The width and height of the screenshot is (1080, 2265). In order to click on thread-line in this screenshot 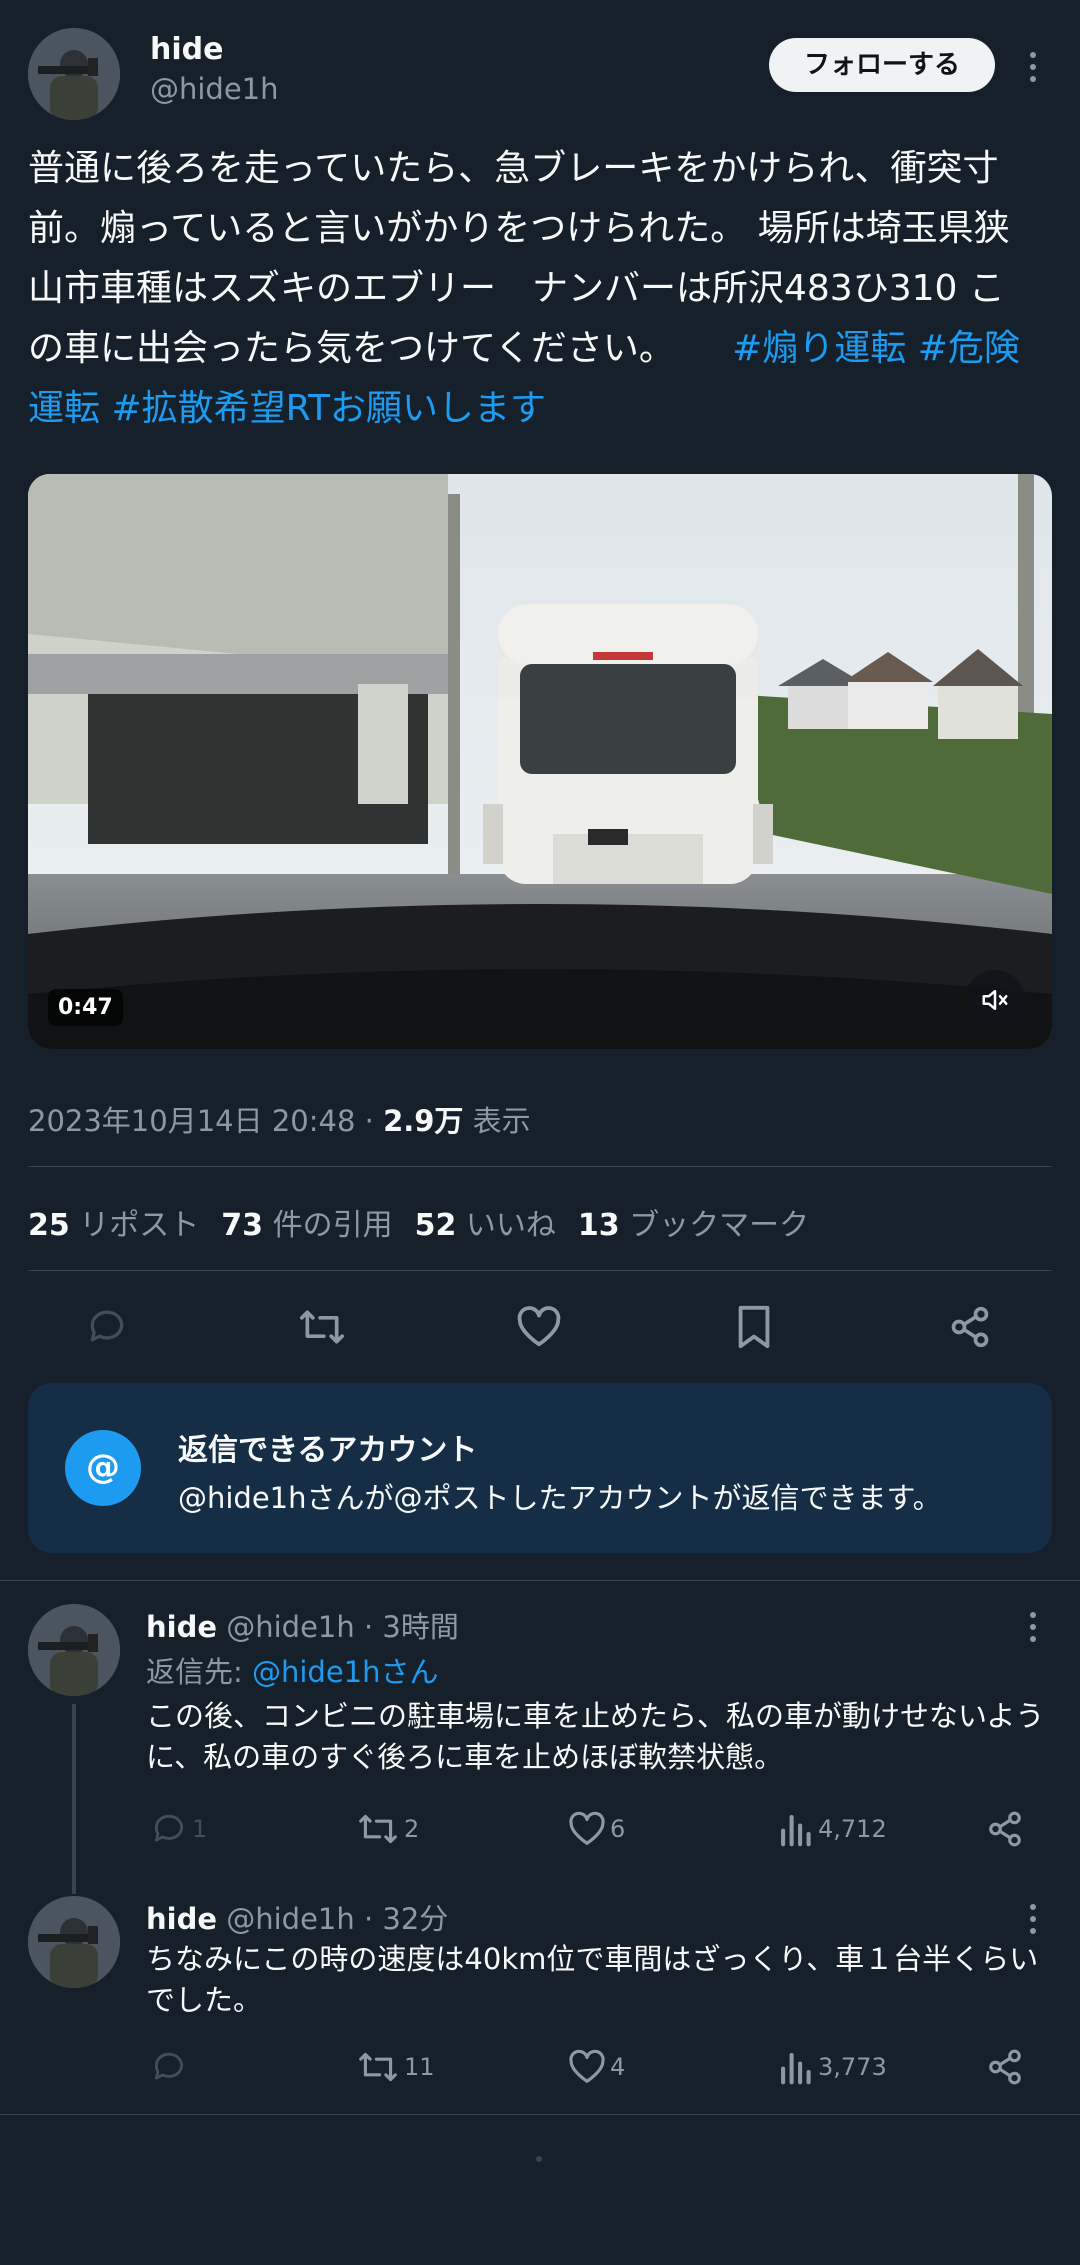, I will do `click(74, 1799)`.